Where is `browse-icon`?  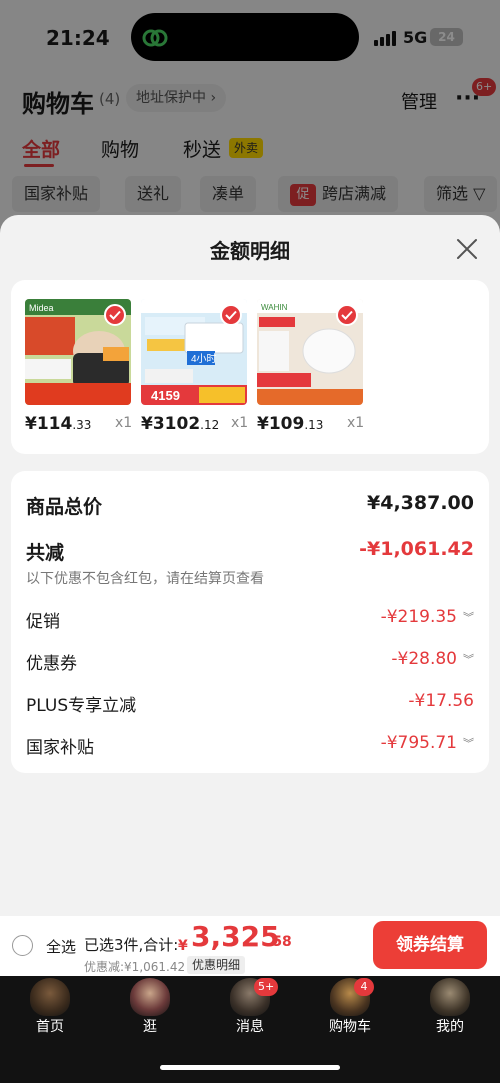 browse-icon is located at coordinates (150, 997).